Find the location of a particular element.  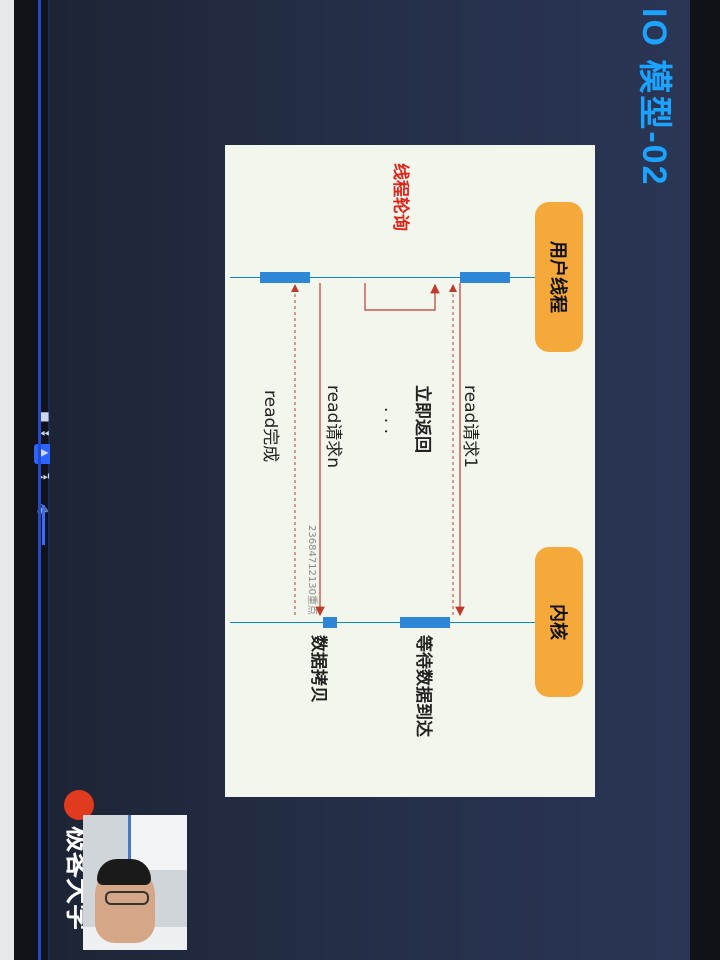

data-copy-label: 数据拷贝 is located at coordinates (318, 669).